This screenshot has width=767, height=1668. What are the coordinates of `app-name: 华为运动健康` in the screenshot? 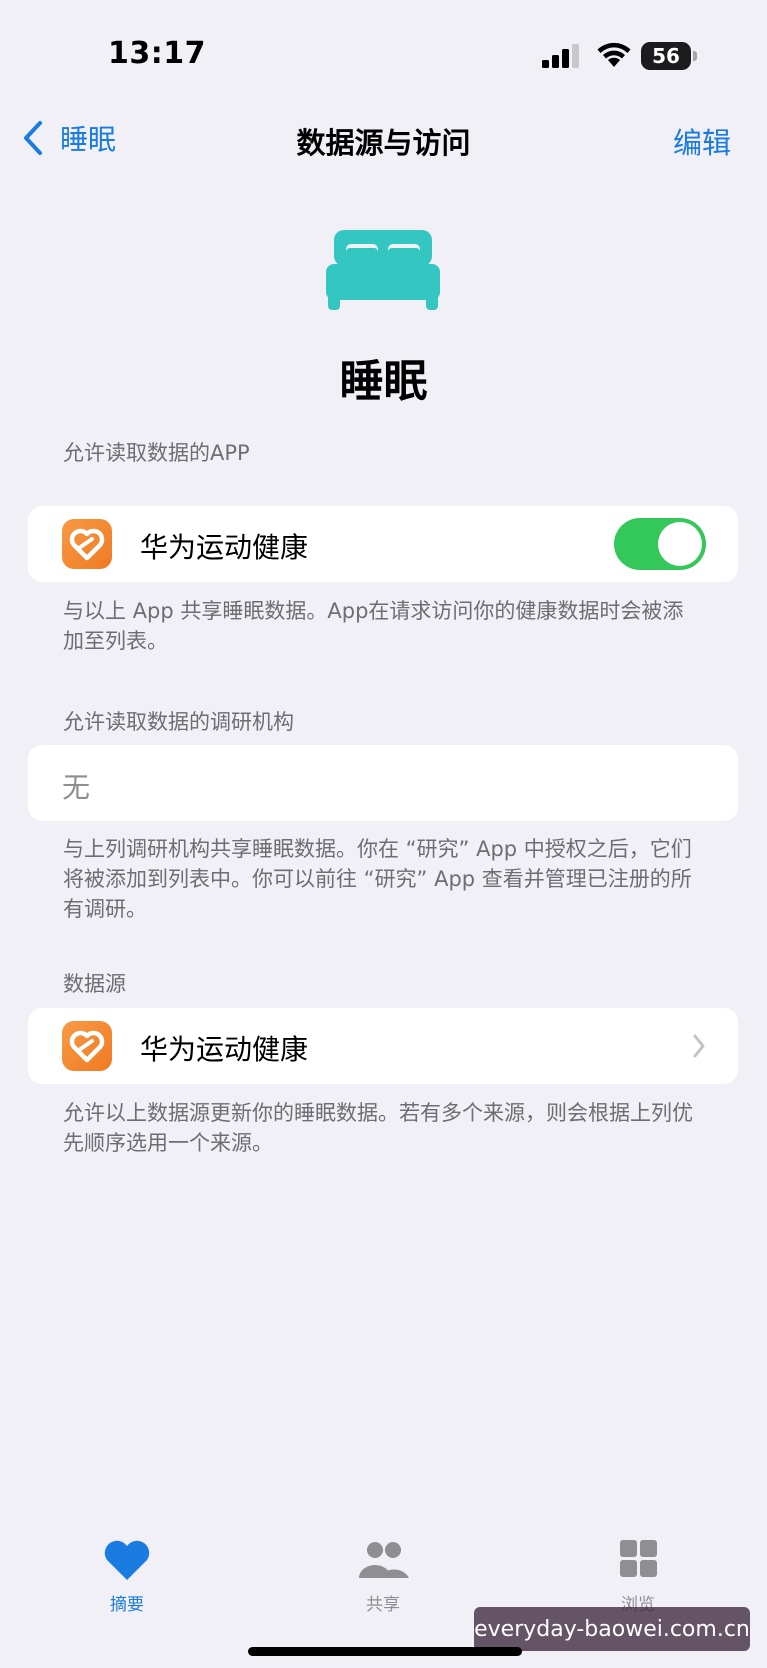 It's located at (224, 547).